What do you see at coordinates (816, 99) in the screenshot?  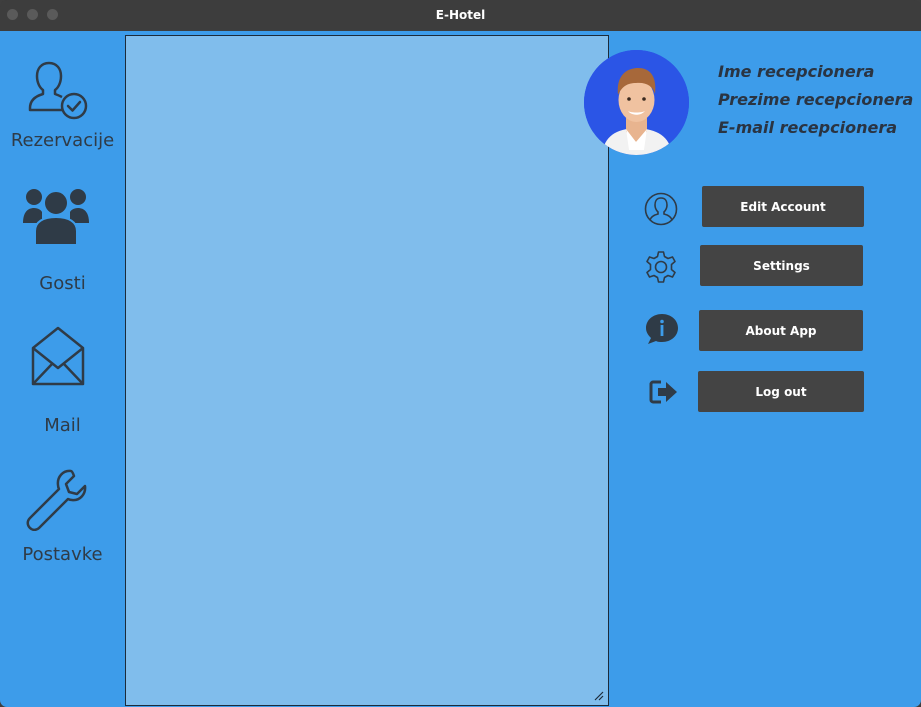 I see `receptionist-last-name: Prezime recepcionera` at bounding box center [816, 99].